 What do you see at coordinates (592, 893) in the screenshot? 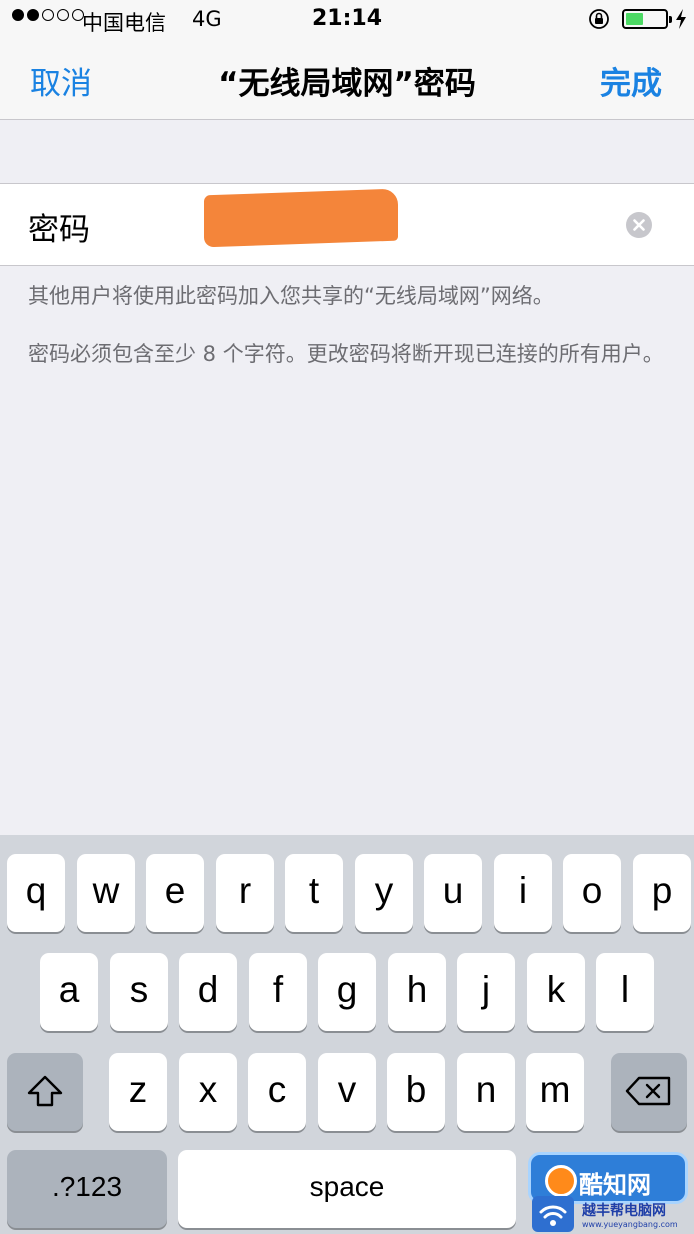
I see `key-o: o` at bounding box center [592, 893].